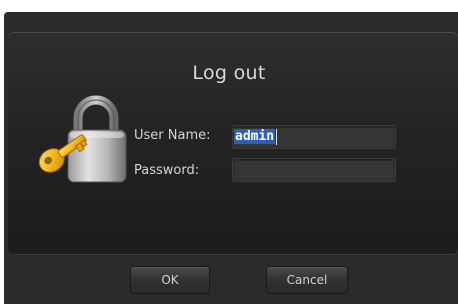 The image size is (458, 304). What do you see at coordinates (167, 170) in the screenshot?
I see `password-label: Password:` at bounding box center [167, 170].